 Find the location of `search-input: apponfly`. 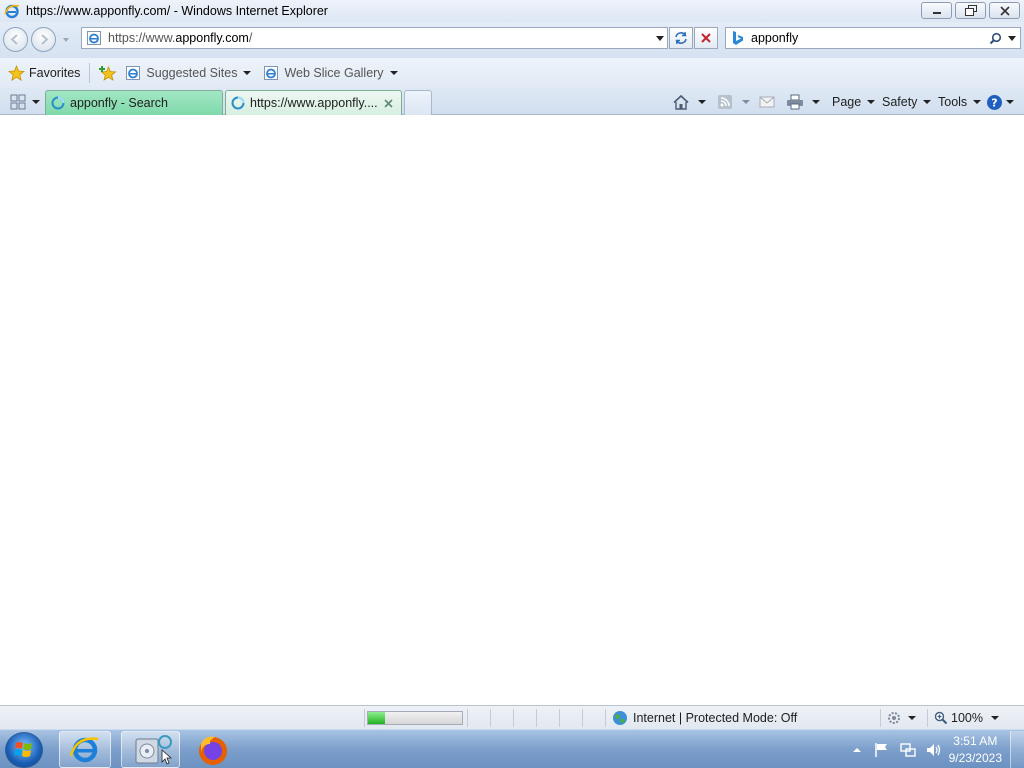

search-input: apponfly is located at coordinates (868, 38).